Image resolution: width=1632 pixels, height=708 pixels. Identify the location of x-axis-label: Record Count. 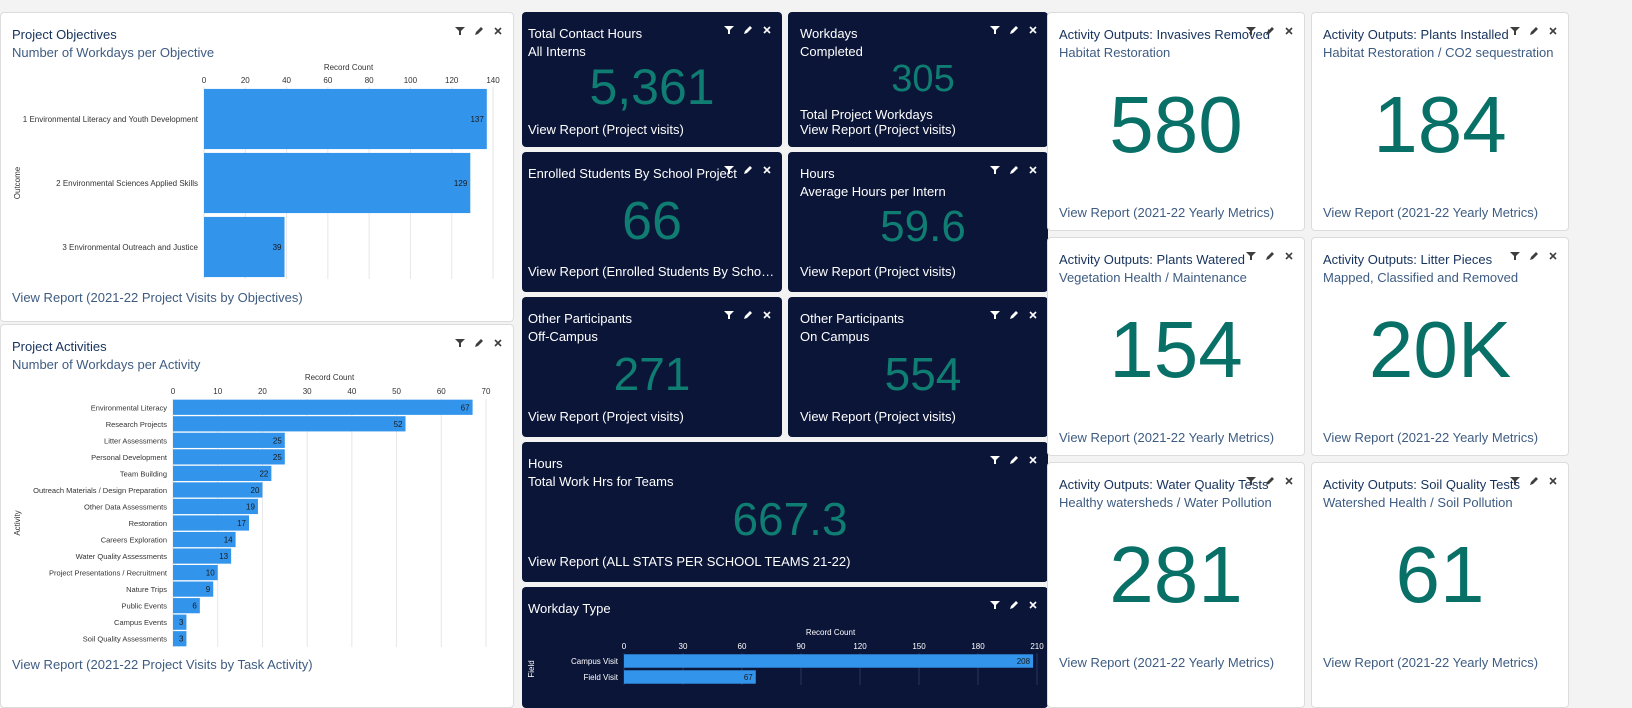
(831, 632).